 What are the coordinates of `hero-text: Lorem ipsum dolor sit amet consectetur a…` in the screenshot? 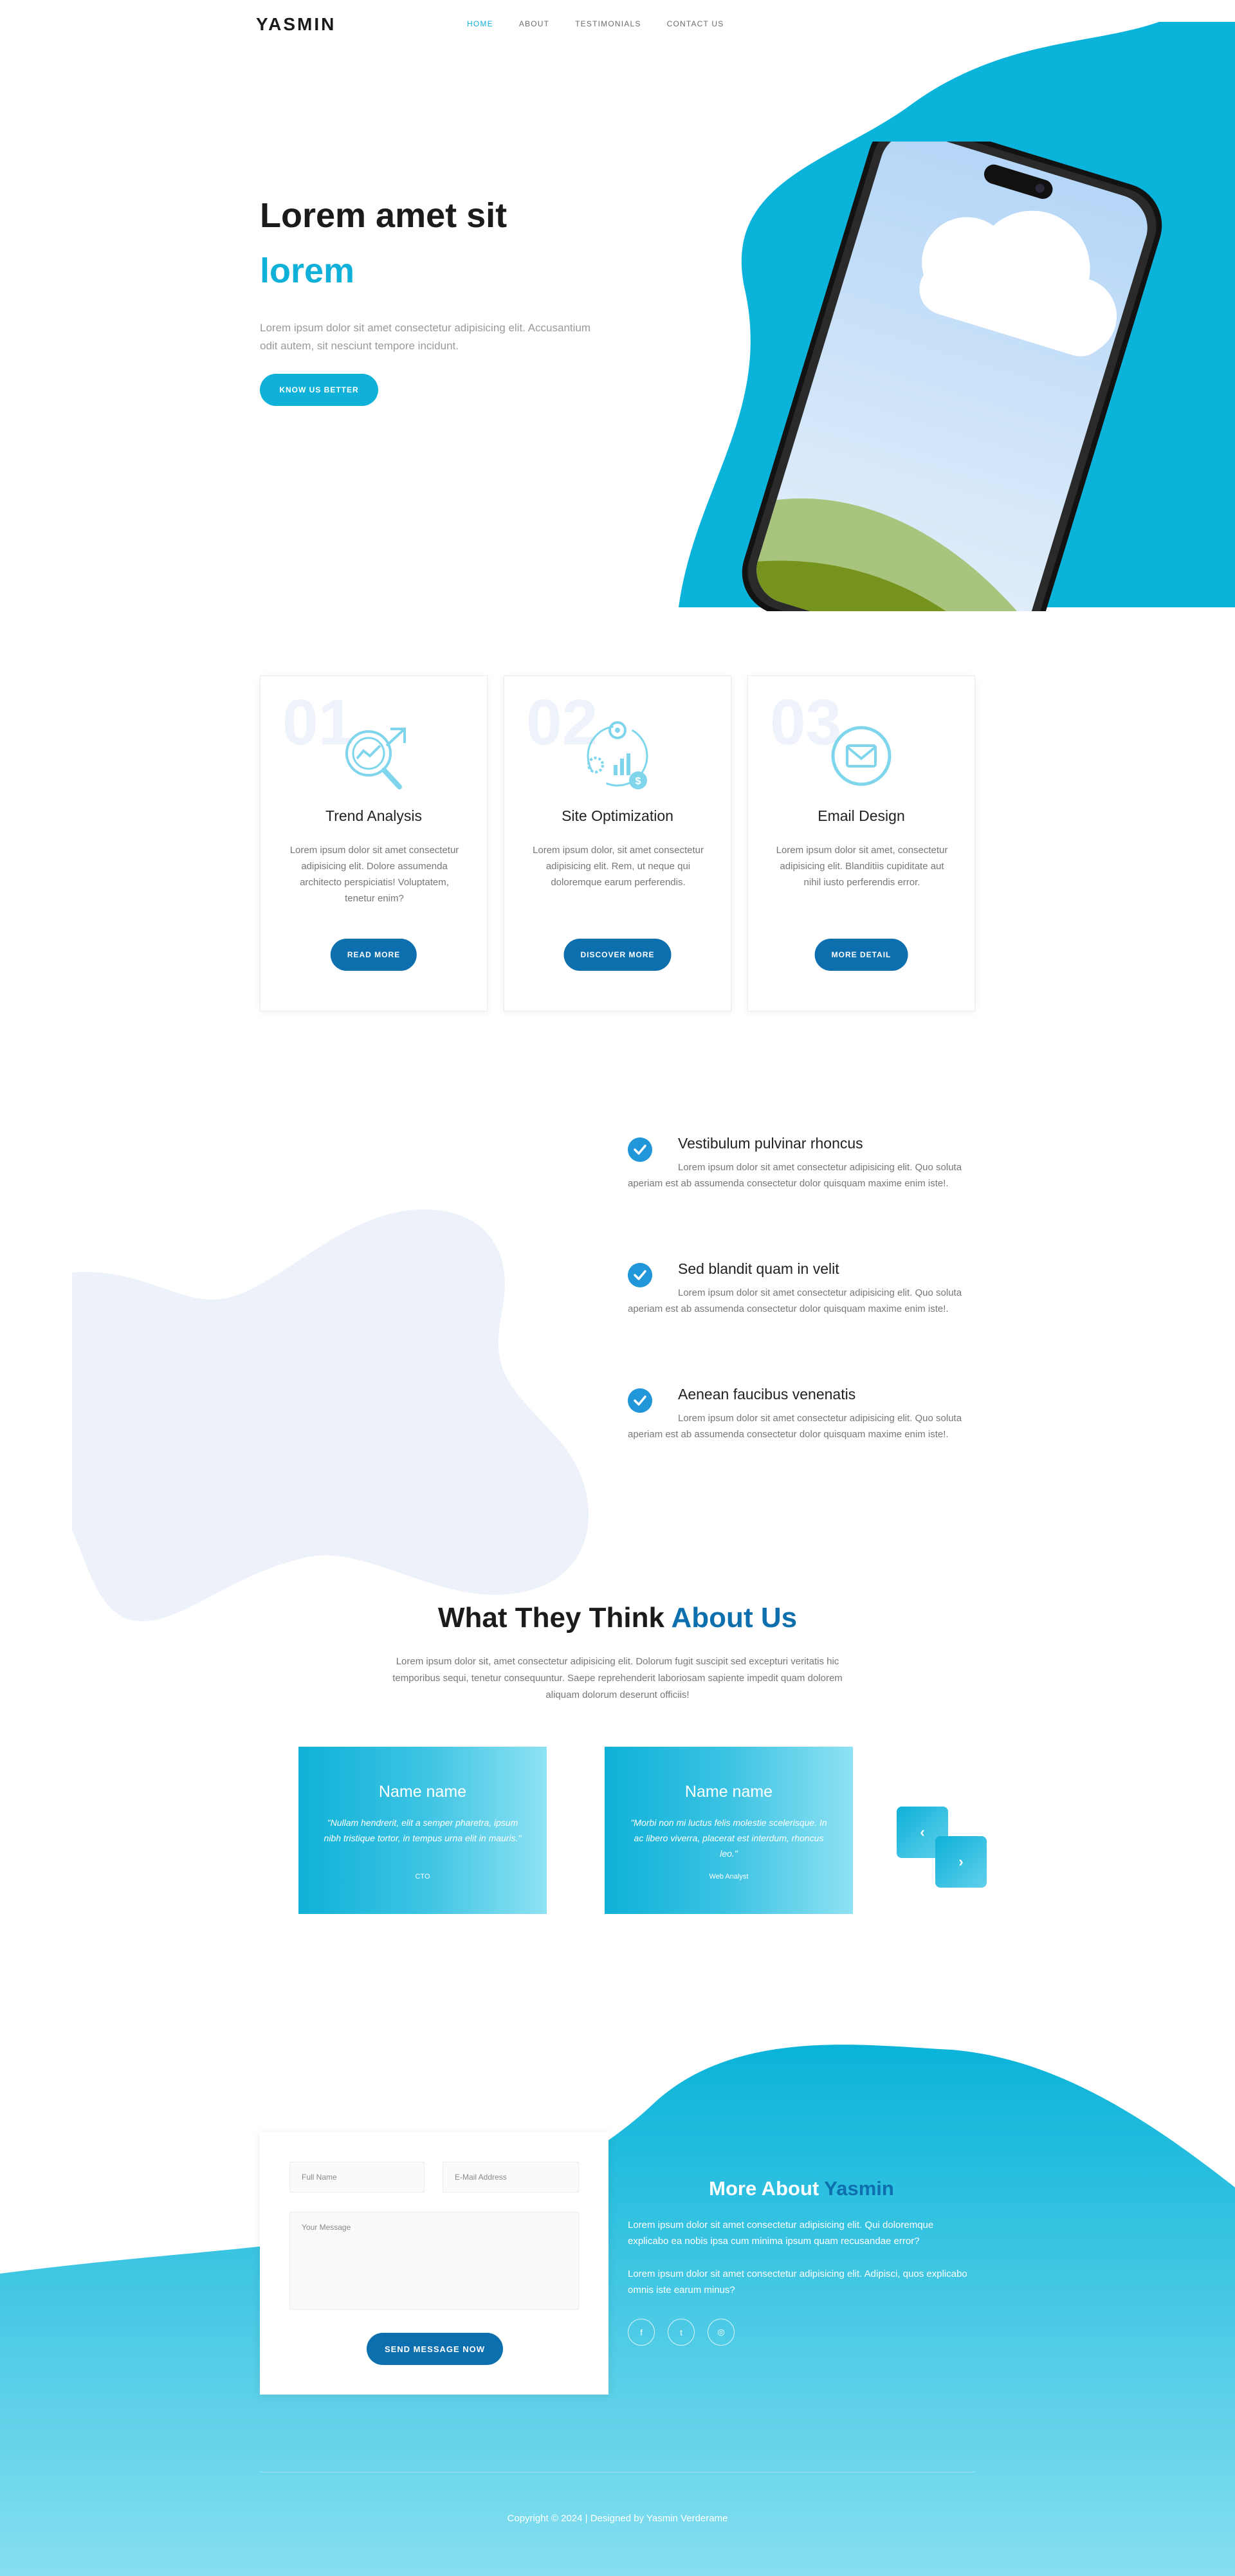 It's located at (425, 337).